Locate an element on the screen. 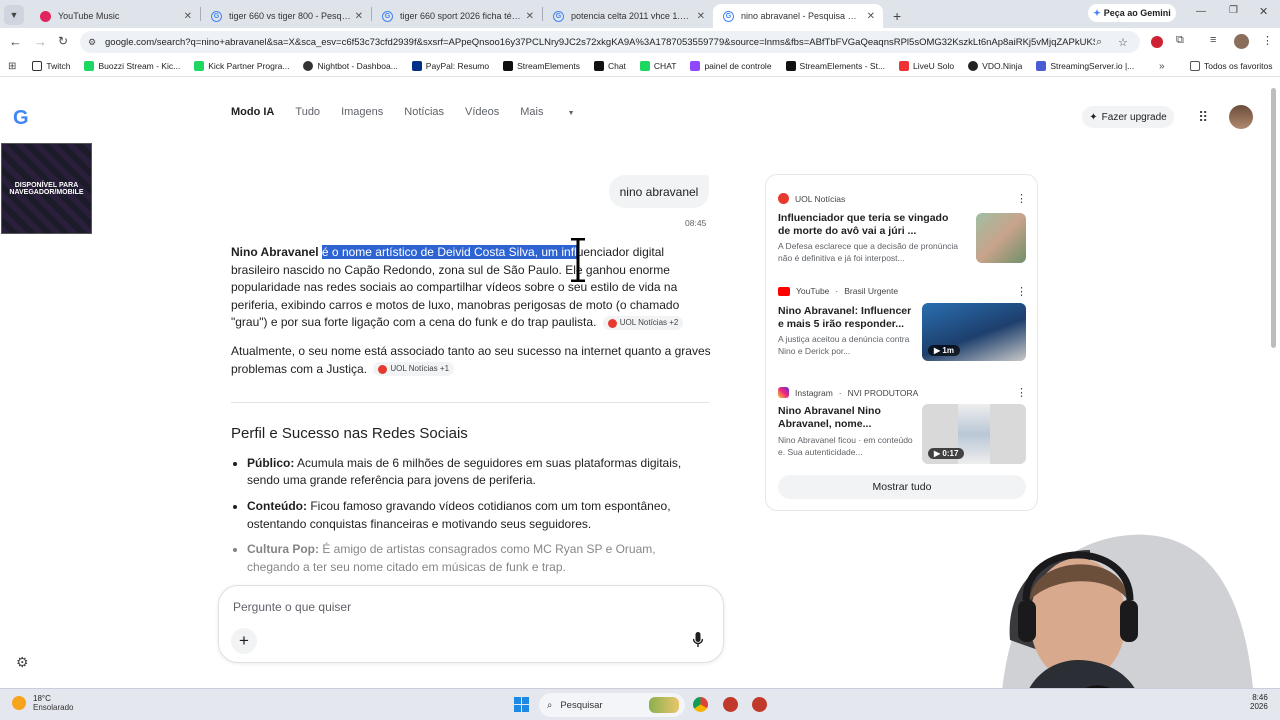  sparkle-icon: ✦ is located at coordinates (1093, 117).